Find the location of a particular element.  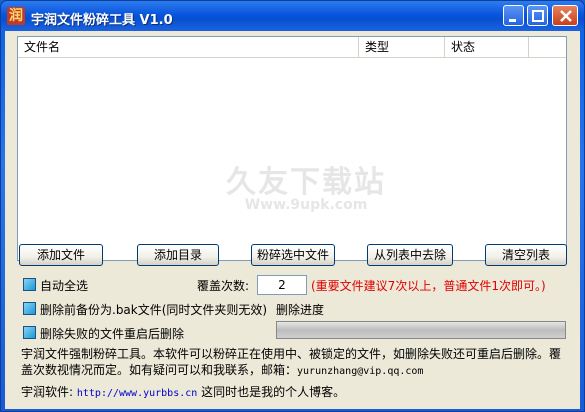

file-list-header: 文件名 类型 状态 is located at coordinates (292, 47).